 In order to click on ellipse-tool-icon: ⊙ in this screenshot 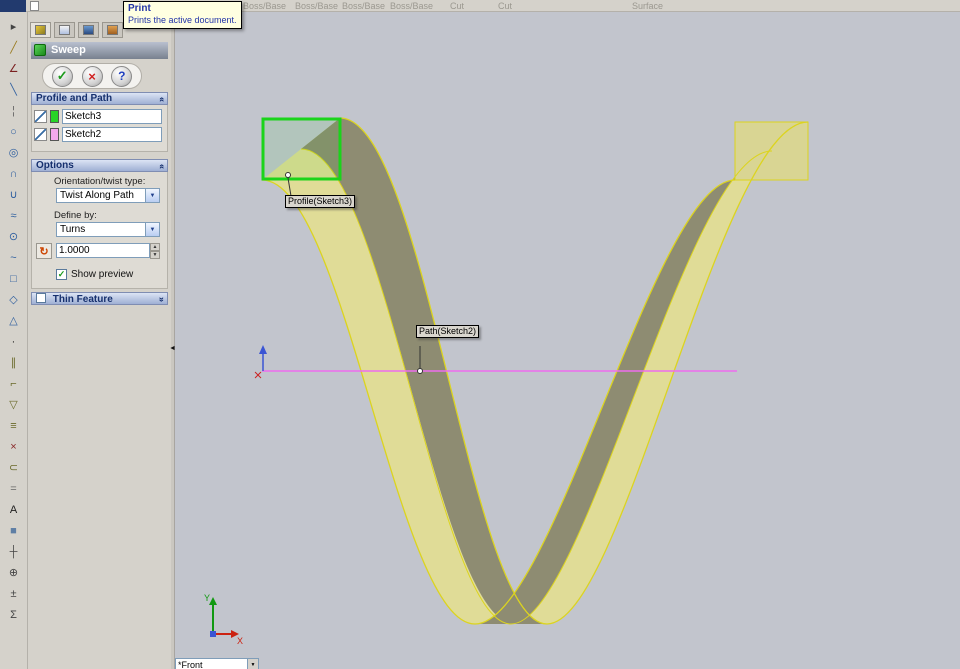, I will do `click(14, 237)`.